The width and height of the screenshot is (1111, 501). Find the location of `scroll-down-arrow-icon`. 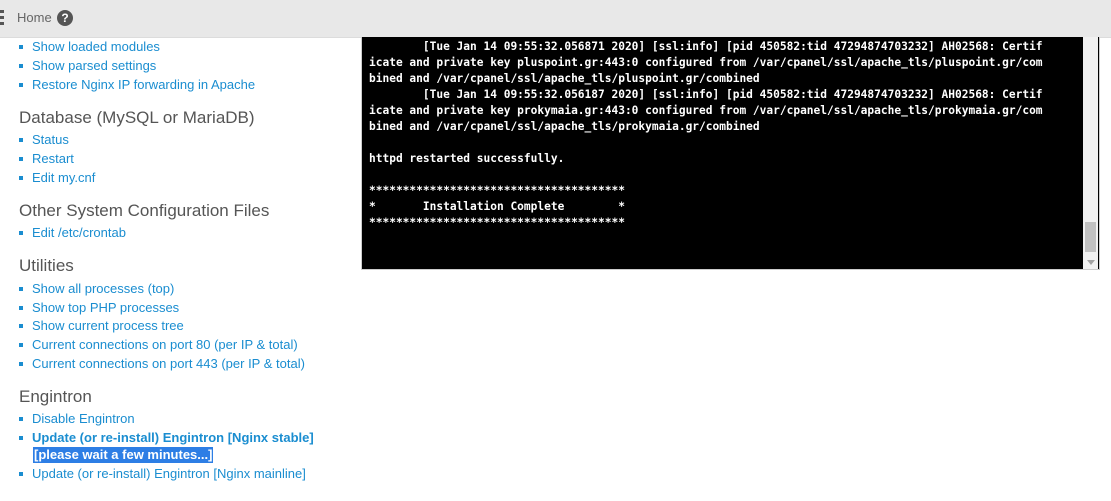

scroll-down-arrow-icon is located at coordinates (1091, 262).